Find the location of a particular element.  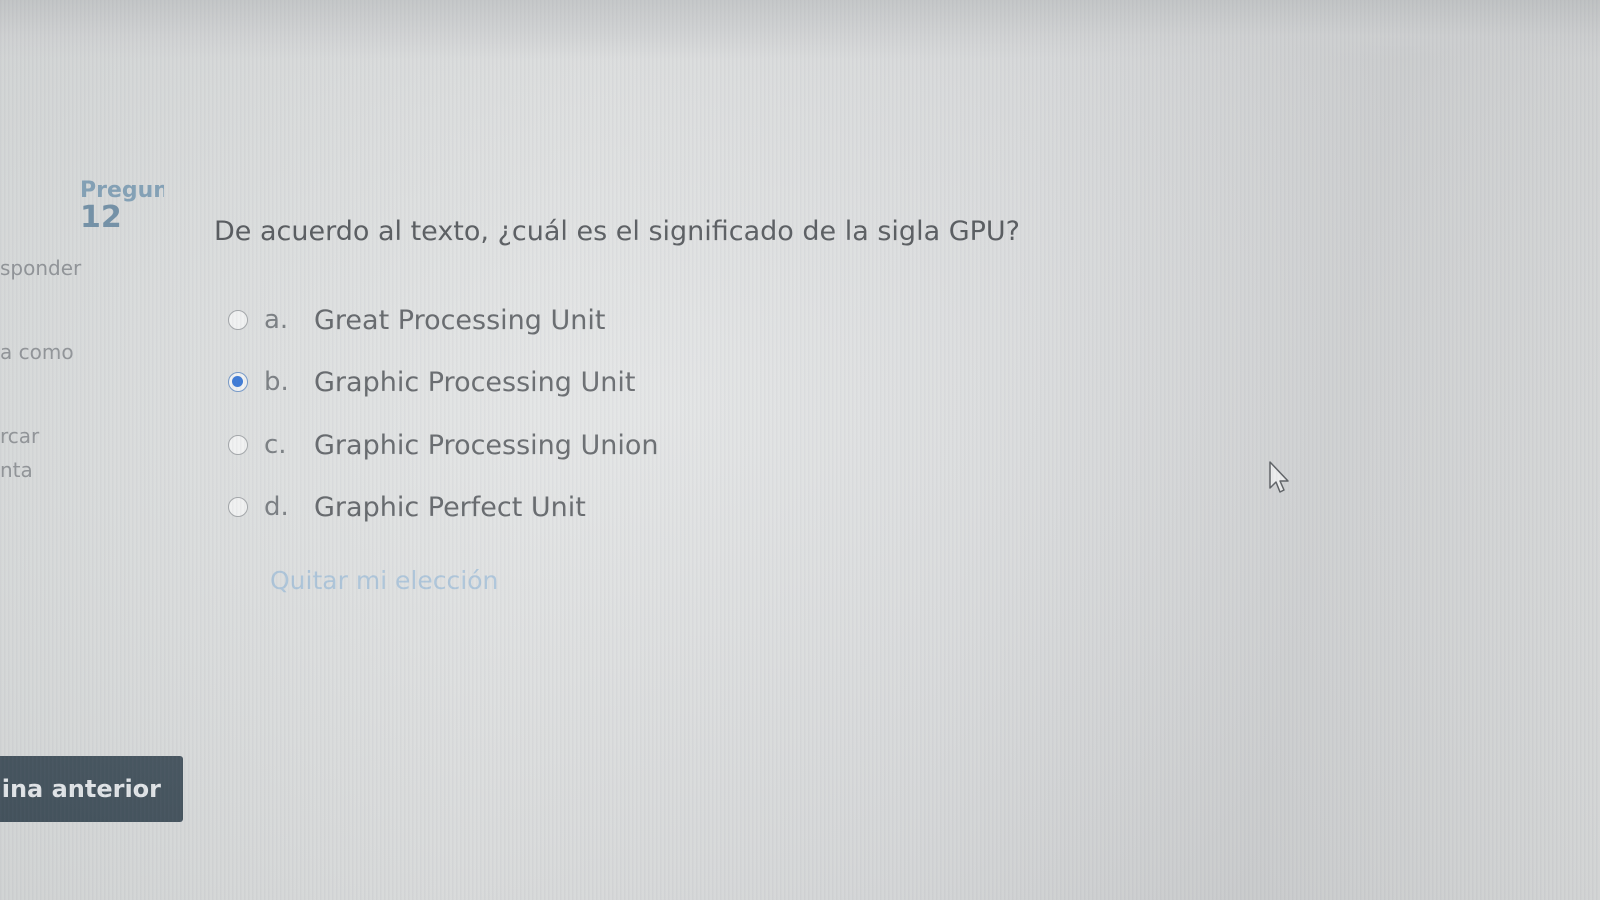

previous-page-button: ina anterior is located at coordinates (91, 789).